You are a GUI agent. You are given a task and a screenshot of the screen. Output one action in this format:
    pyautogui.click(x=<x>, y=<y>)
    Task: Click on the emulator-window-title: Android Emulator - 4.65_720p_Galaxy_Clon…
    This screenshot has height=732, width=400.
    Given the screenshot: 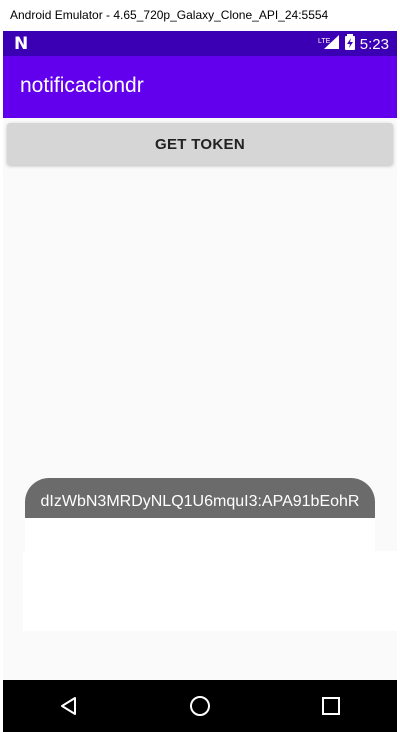 What is the action you would take?
    pyautogui.click(x=200, y=15)
    